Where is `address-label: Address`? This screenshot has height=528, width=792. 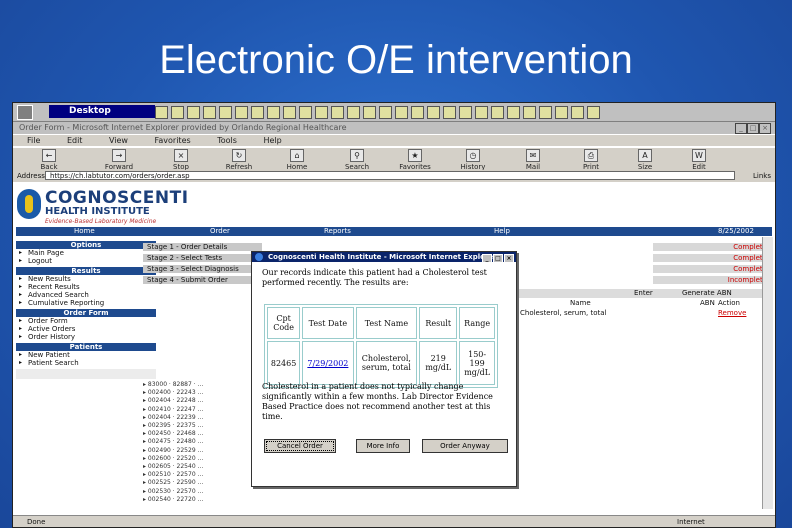 address-label: Address is located at coordinates (31, 176).